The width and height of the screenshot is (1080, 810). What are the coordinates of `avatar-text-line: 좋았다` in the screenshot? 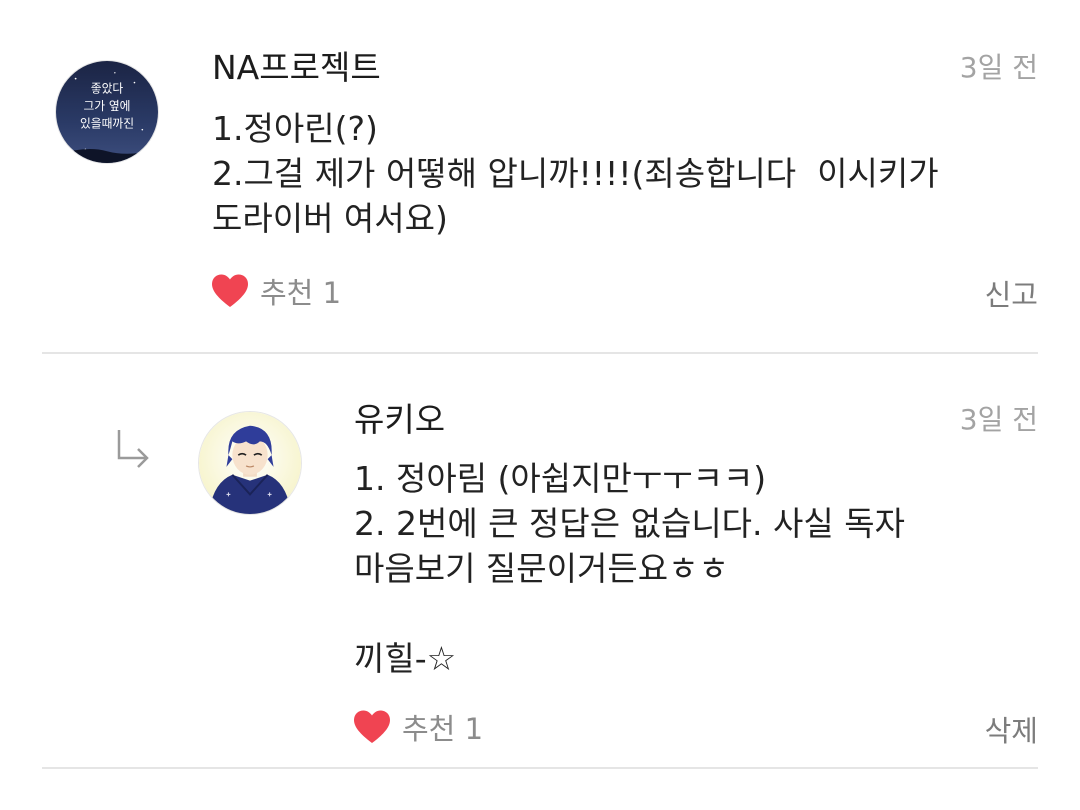 It's located at (107, 88).